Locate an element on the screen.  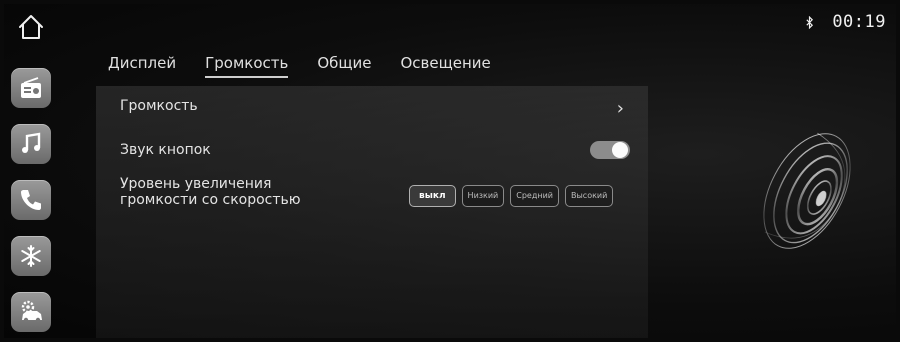
tab-lighting: Освещение is located at coordinates (446, 66).